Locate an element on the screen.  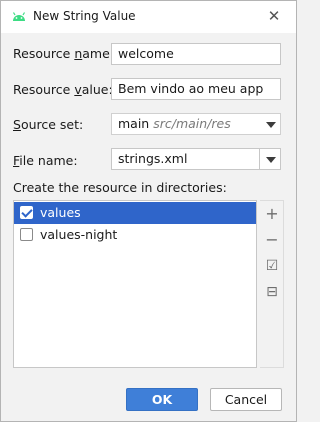
cancel-button: Cancel is located at coordinates (246, 399).